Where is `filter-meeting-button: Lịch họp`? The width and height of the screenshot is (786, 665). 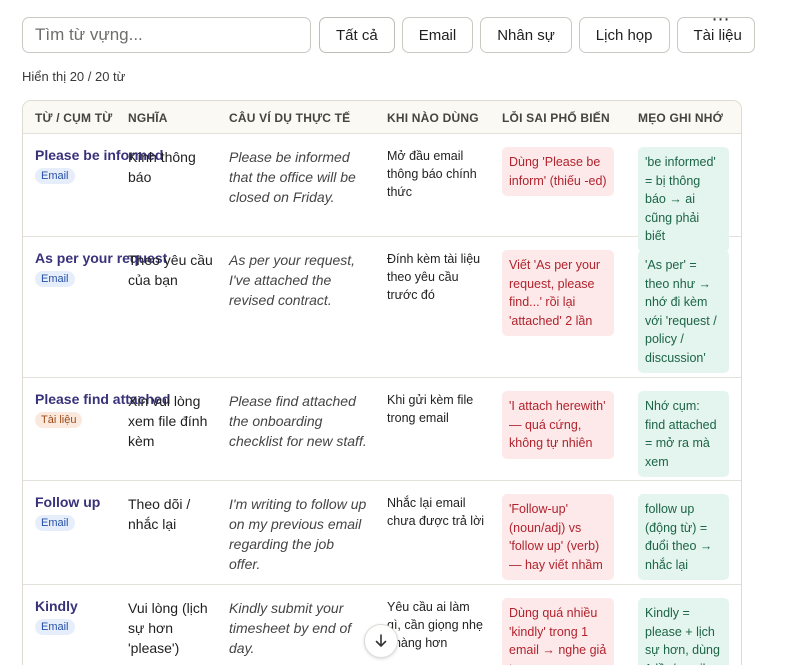 filter-meeting-button: Lịch họp is located at coordinates (624, 35).